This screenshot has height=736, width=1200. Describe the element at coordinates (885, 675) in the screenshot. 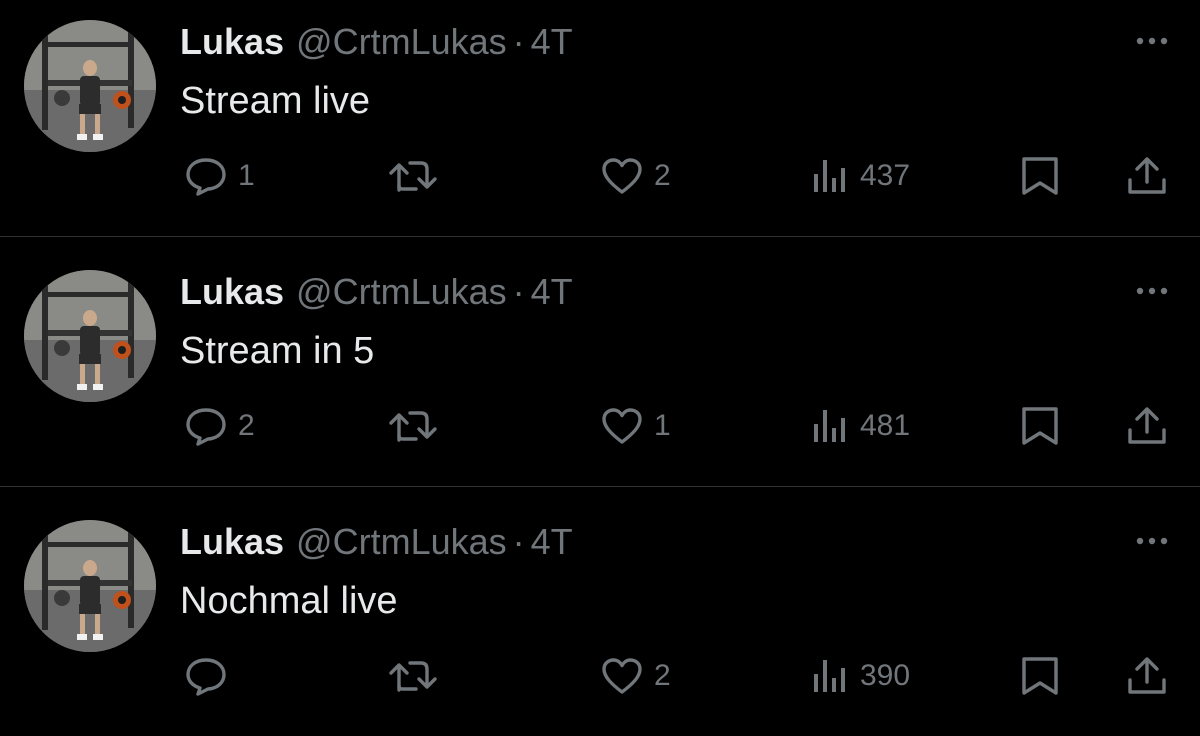

I see `views-count: 390` at that location.